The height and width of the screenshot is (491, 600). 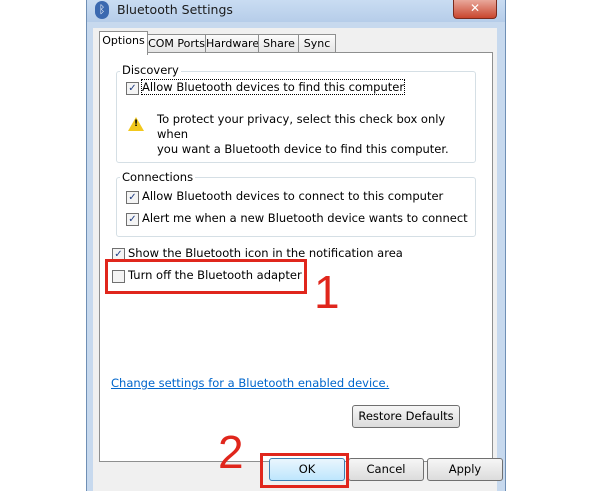 What do you see at coordinates (150, 70) in the screenshot?
I see `discovery-group-title: Discovery` at bounding box center [150, 70].